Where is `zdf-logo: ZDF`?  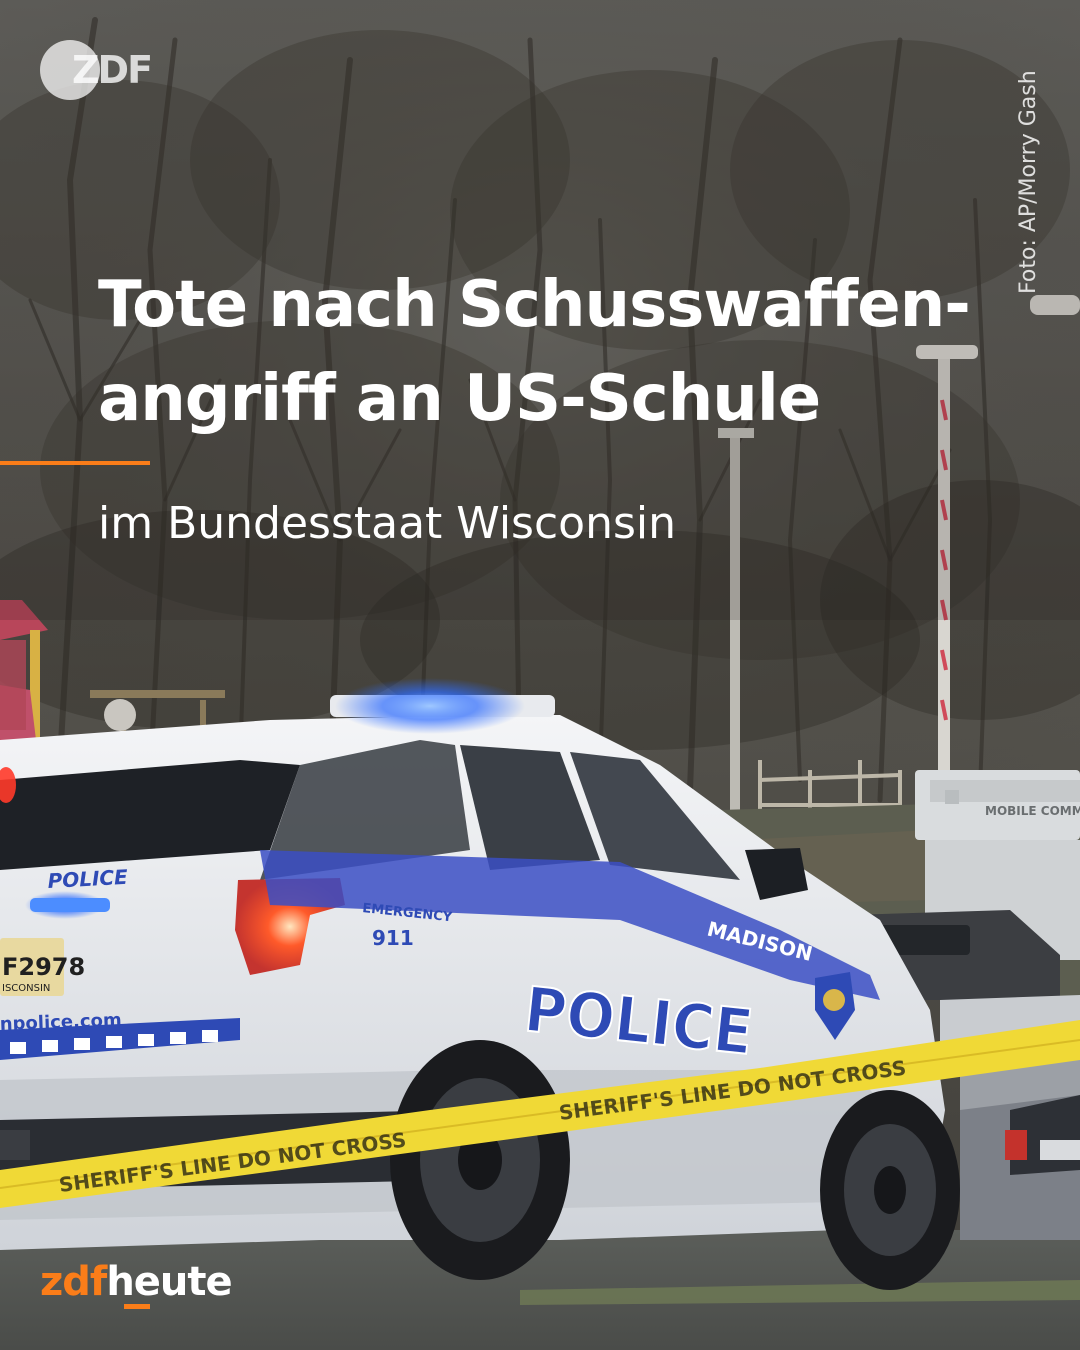
zdf-logo: ZDF is located at coordinates (112, 70).